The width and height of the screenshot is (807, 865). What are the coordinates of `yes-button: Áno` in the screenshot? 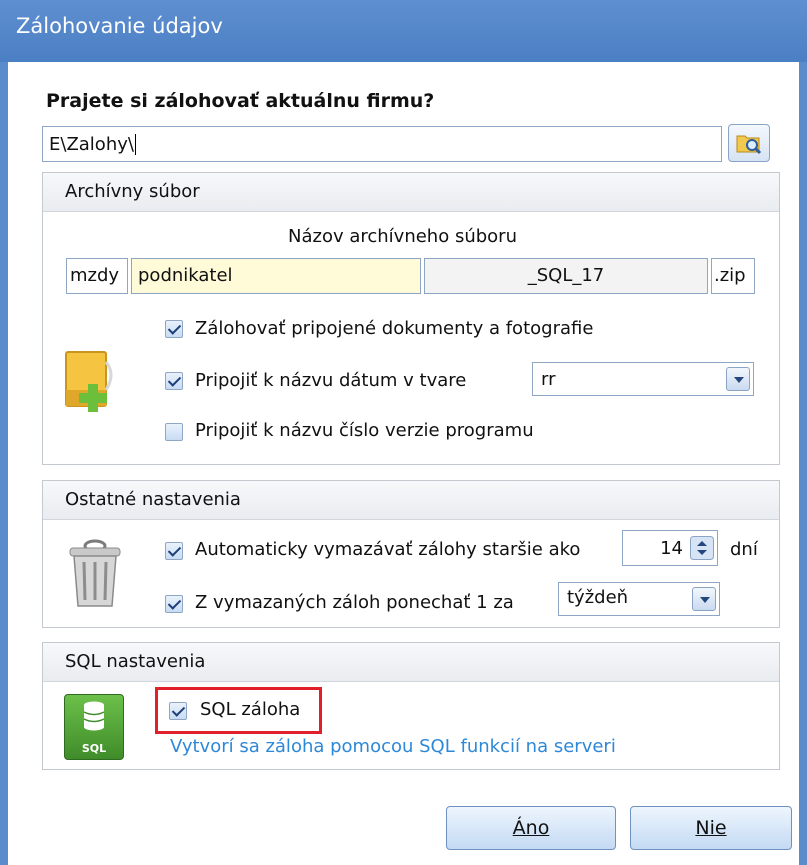 It's located at (531, 828).